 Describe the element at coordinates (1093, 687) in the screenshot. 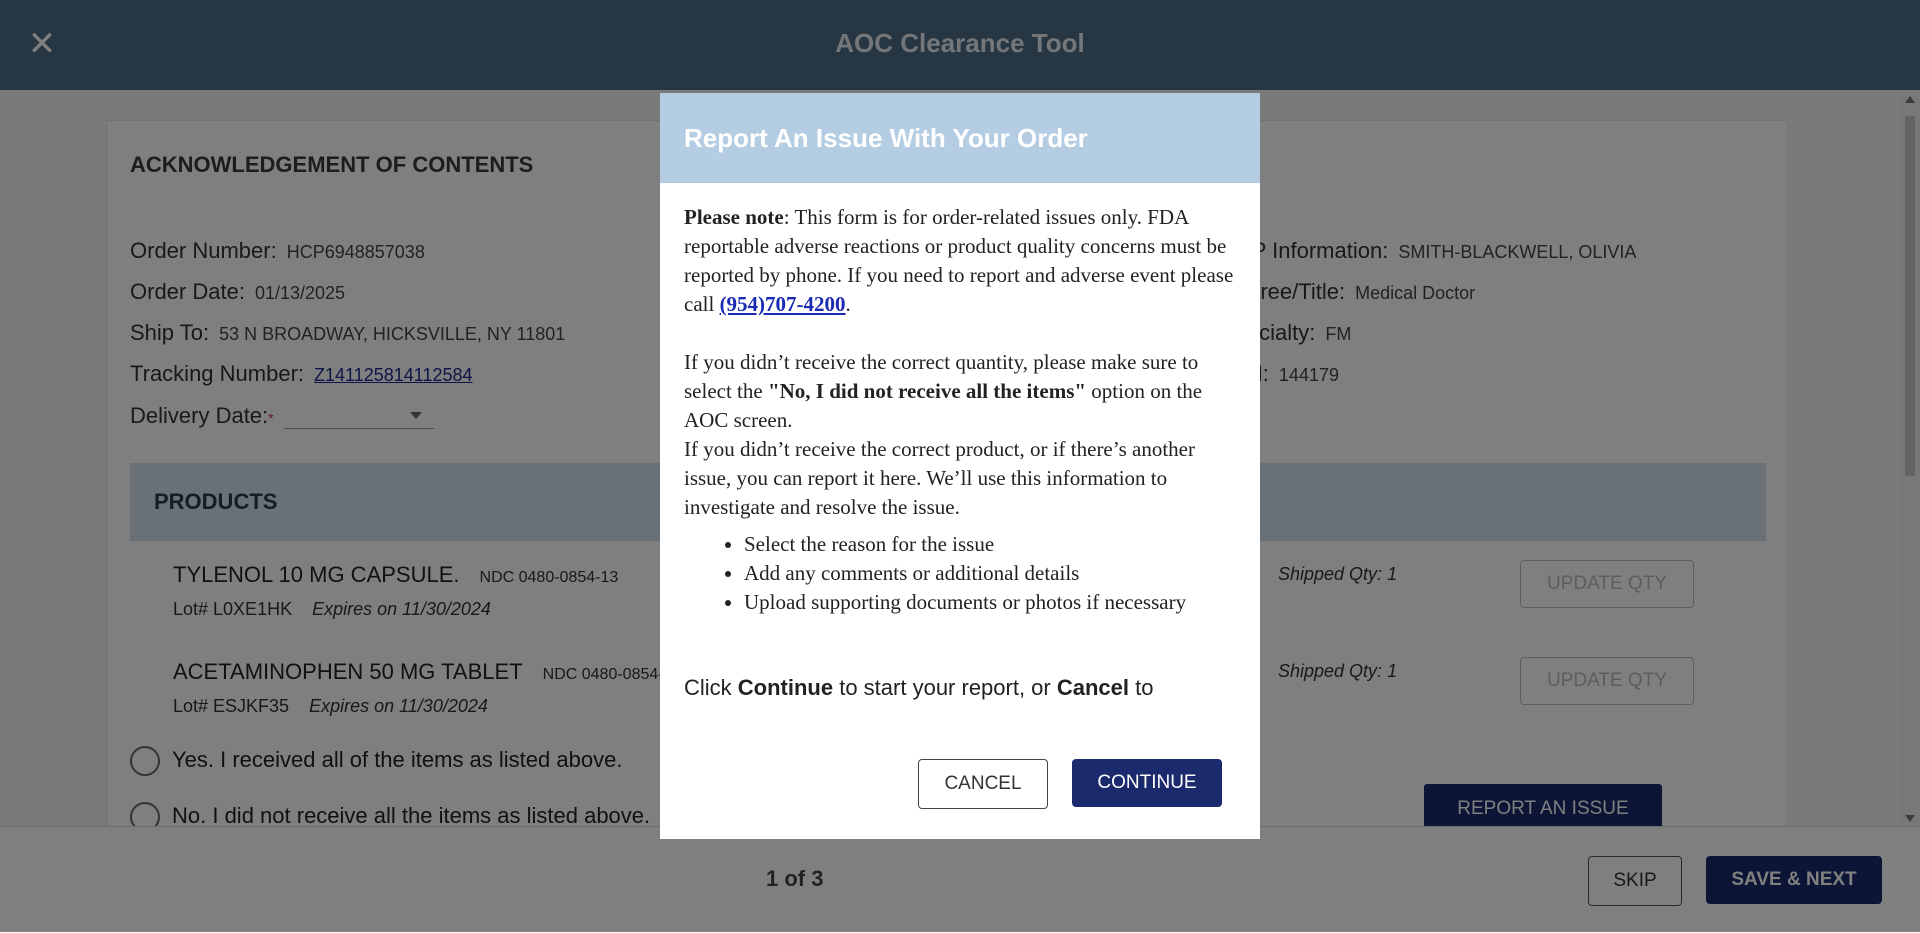

I see `click-cancel: Cancel` at that location.